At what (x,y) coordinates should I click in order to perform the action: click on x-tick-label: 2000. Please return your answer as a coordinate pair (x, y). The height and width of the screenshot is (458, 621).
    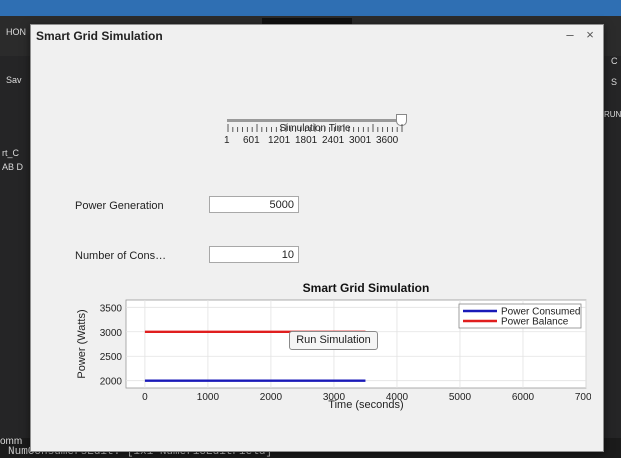
    Looking at the image, I should click on (271, 397).